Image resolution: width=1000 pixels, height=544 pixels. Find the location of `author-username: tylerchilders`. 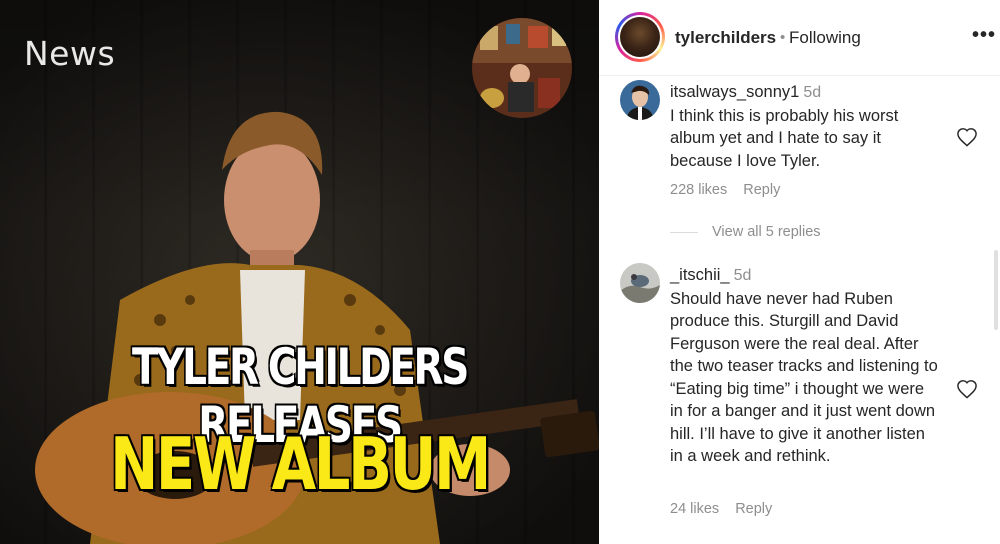

author-username: tylerchilders is located at coordinates (725, 38).